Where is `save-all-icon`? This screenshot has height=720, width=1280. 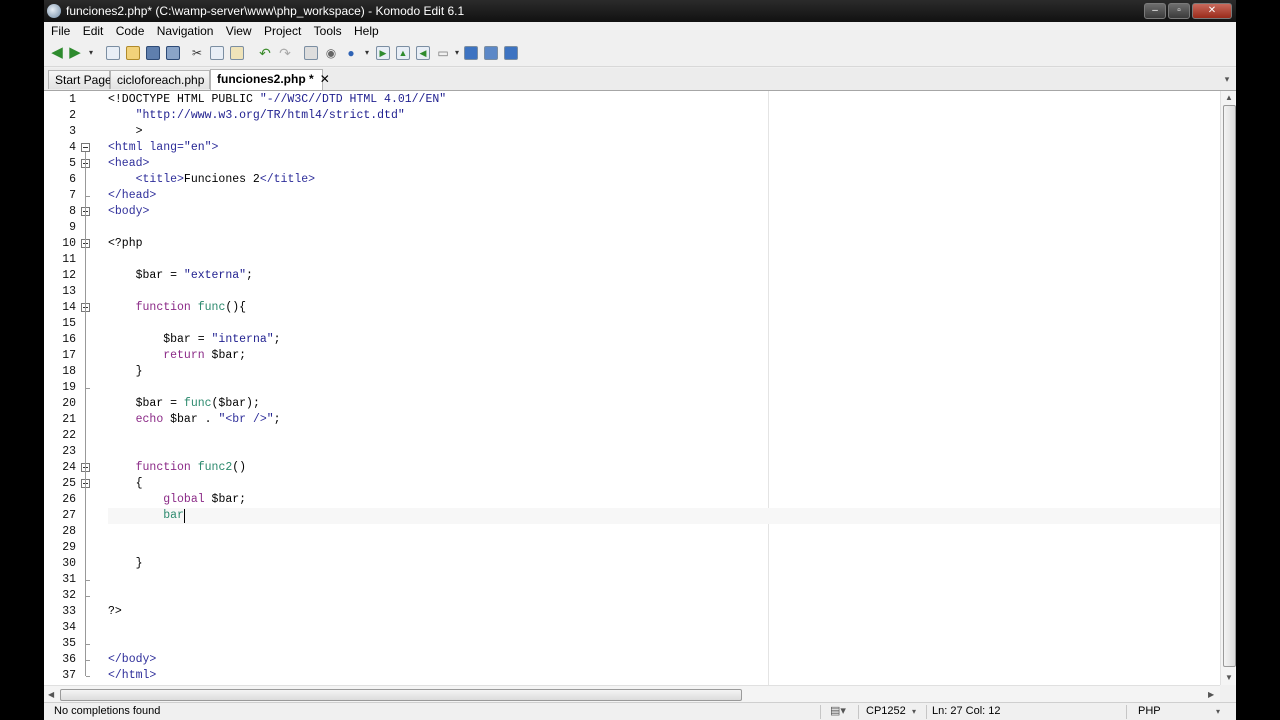
save-all-icon is located at coordinates (173, 53).